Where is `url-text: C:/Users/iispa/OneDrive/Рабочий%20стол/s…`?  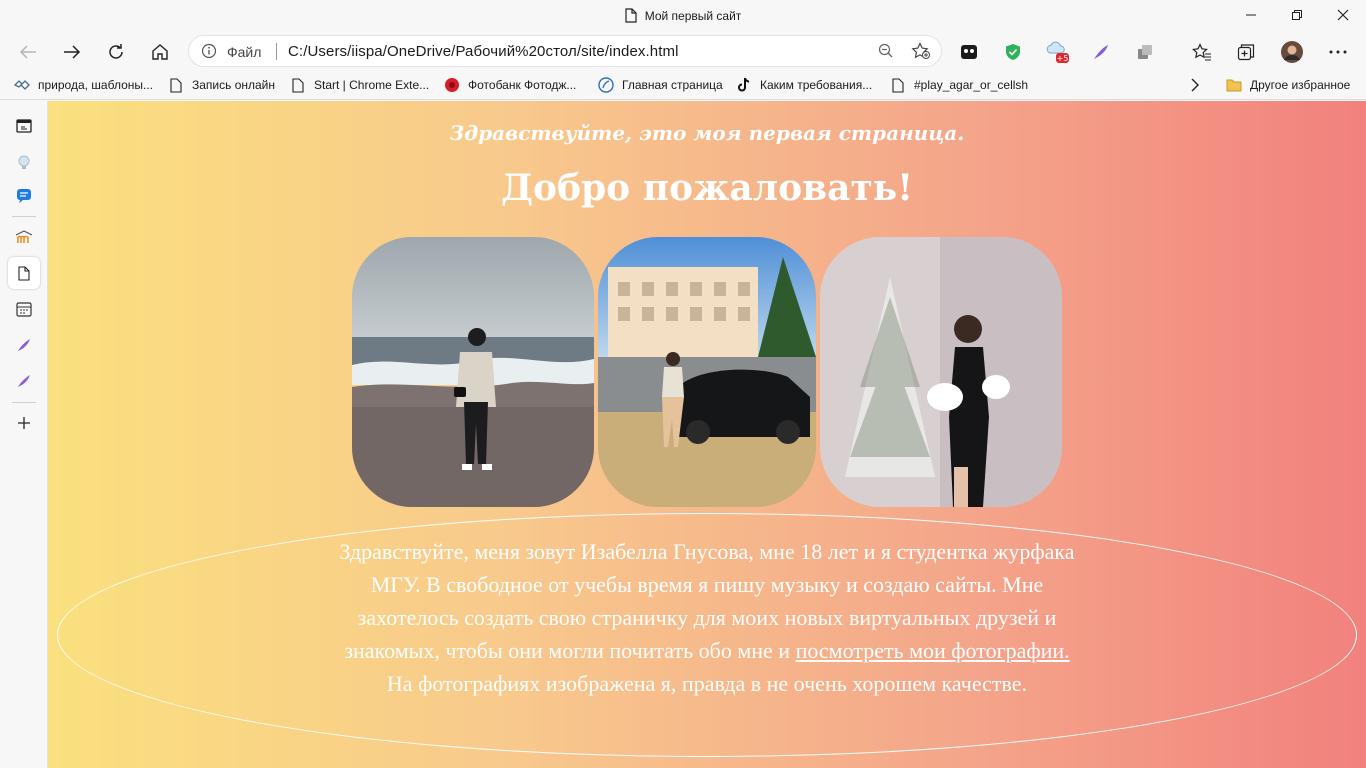
url-text: C:/Users/iispa/OneDrive/Рабочий%20стол/s… is located at coordinates (483, 51).